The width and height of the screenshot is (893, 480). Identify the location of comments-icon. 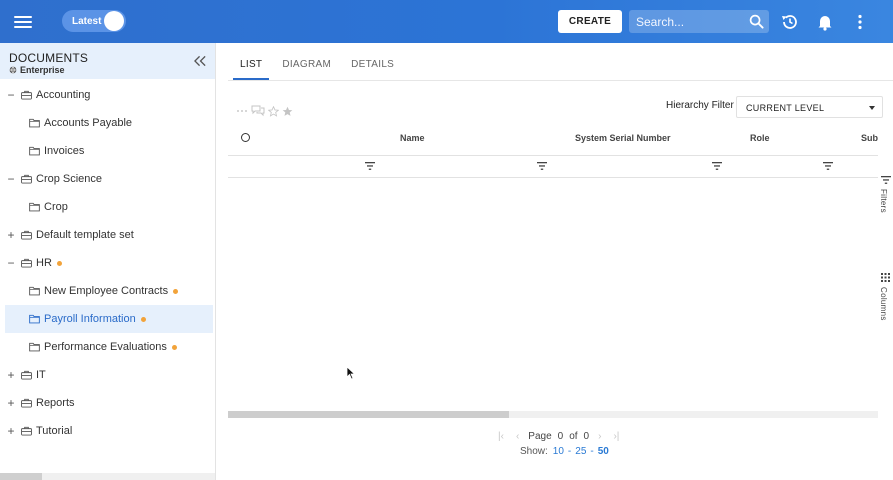
(258, 111).